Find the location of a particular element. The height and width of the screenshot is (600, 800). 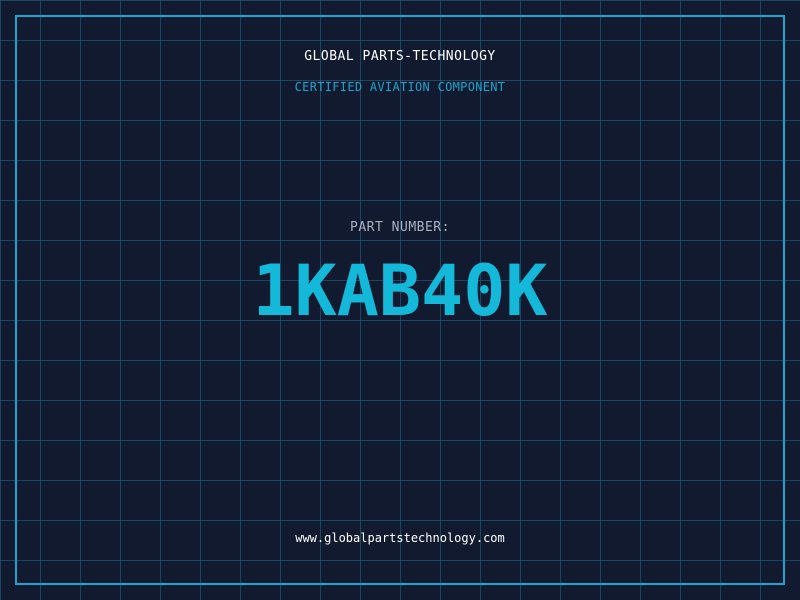

website-url: www.globalpartstechnology.com is located at coordinates (400, 538).